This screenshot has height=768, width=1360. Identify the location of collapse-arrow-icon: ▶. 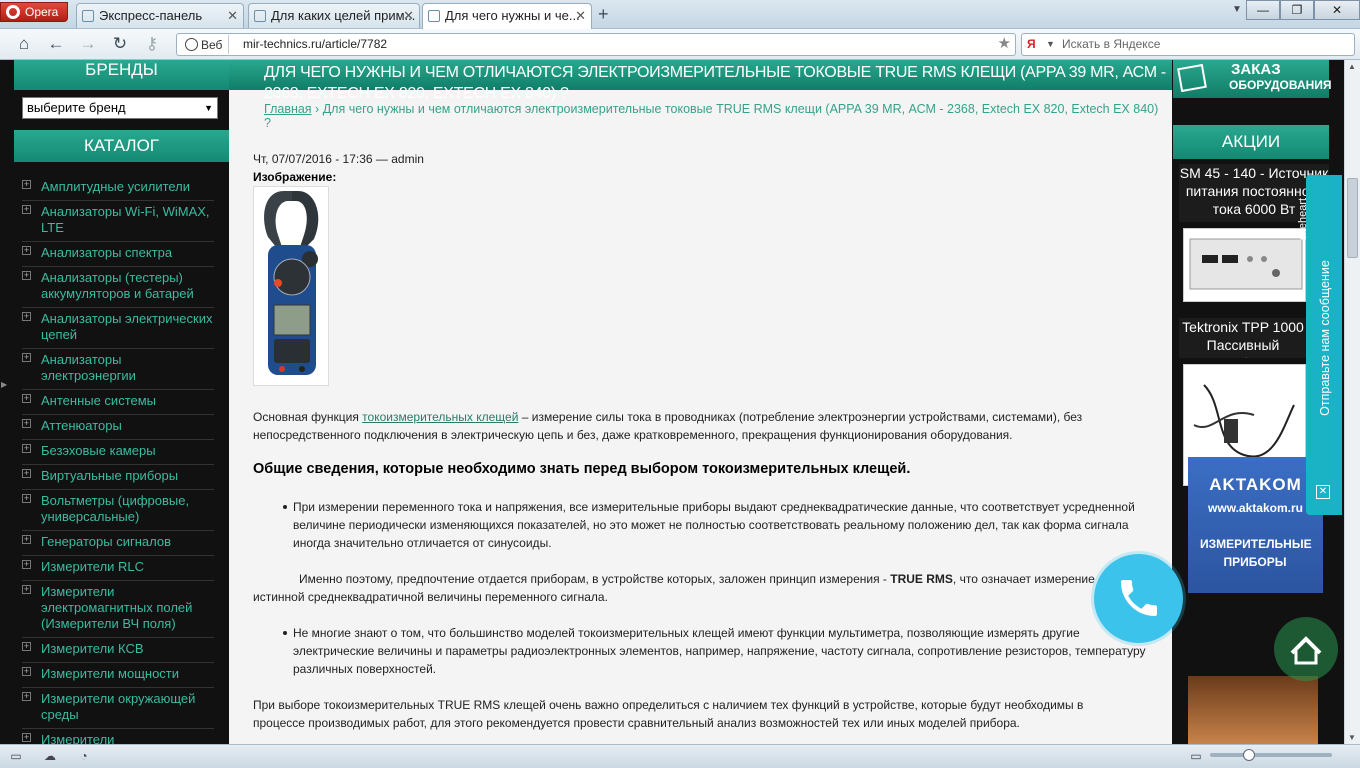
(4, 385).